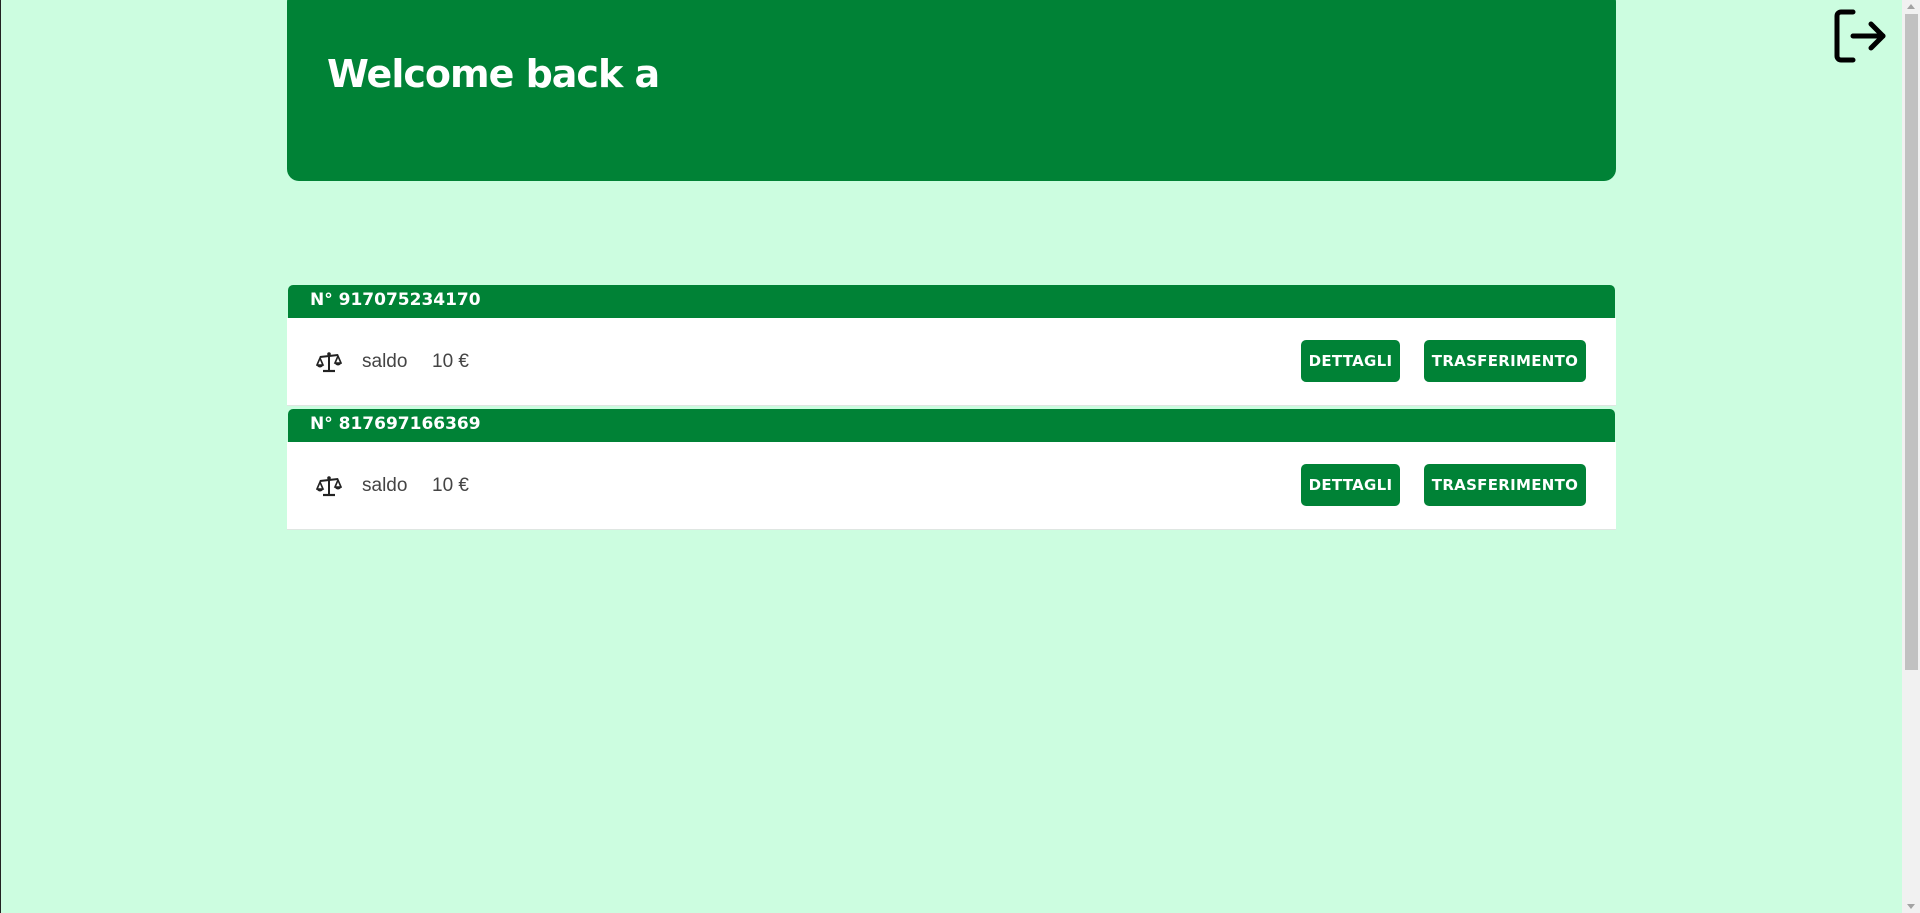 The image size is (1920, 913). Describe the element at coordinates (951, 425) in the screenshot. I see `account-number: N° 817697166369` at that location.